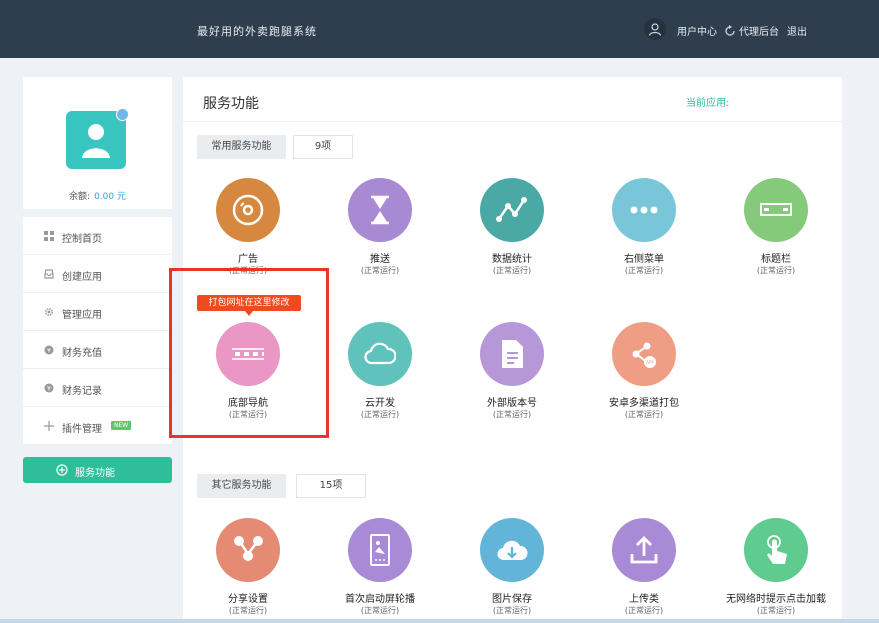 Image resolution: width=879 pixels, height=623 pixels. I want to click on sidebar-item-label: 管理应用, so click(82, 315).